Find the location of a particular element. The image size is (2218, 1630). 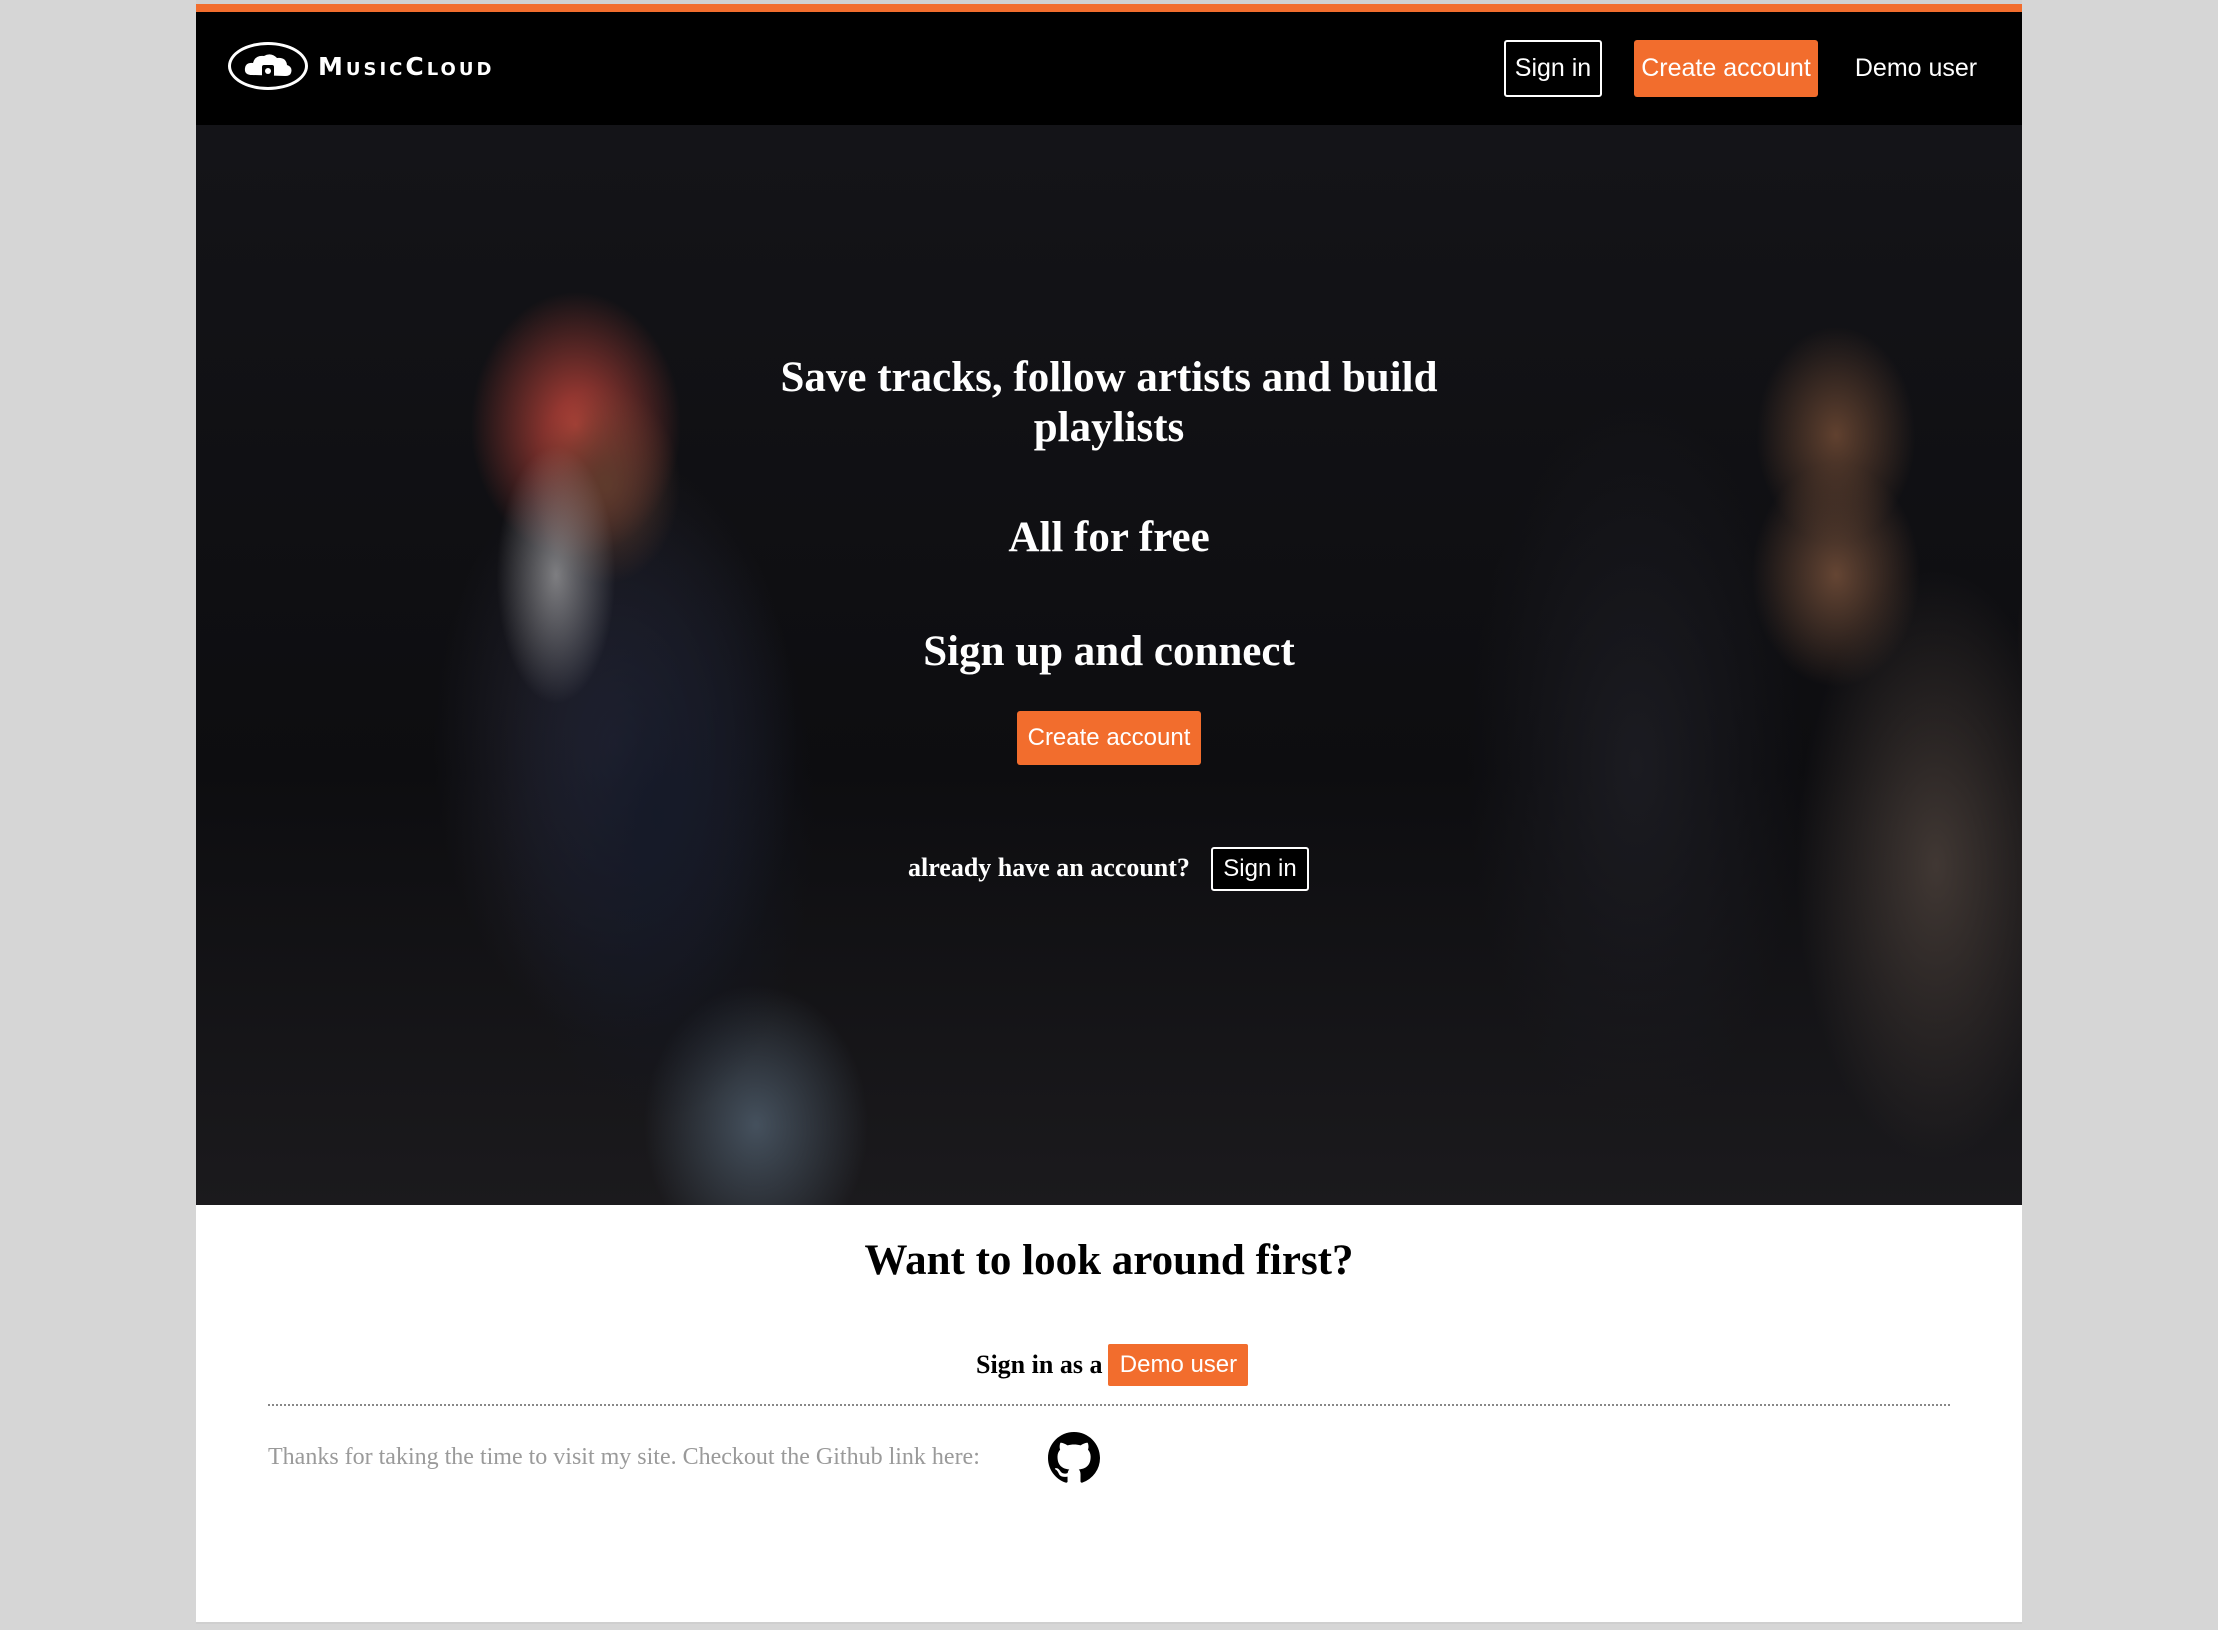

nav-create-account-button: Create account is located at coordinates (1726, 68).